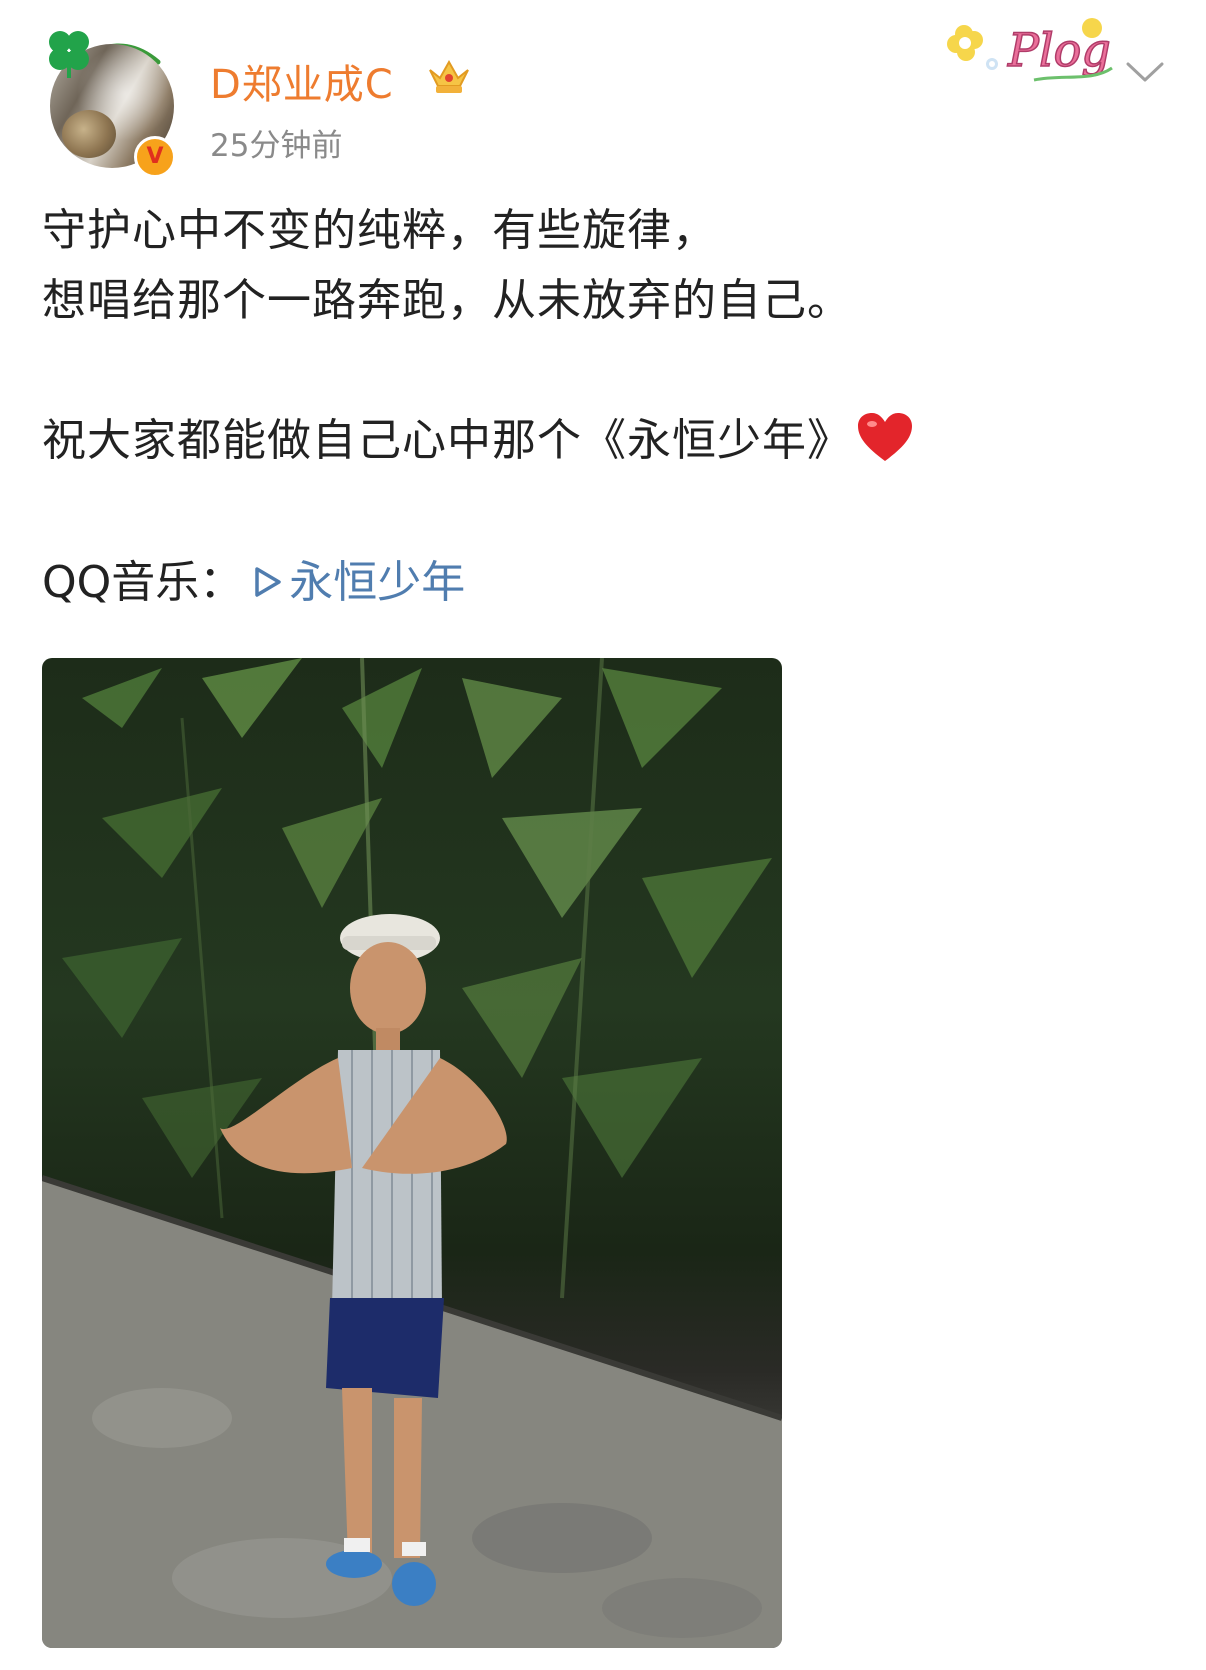 This screenshot has width=1206, height=1670. Describe the element at coordinates (268, 582) in the screenshot. I see `play-icon` at that location.